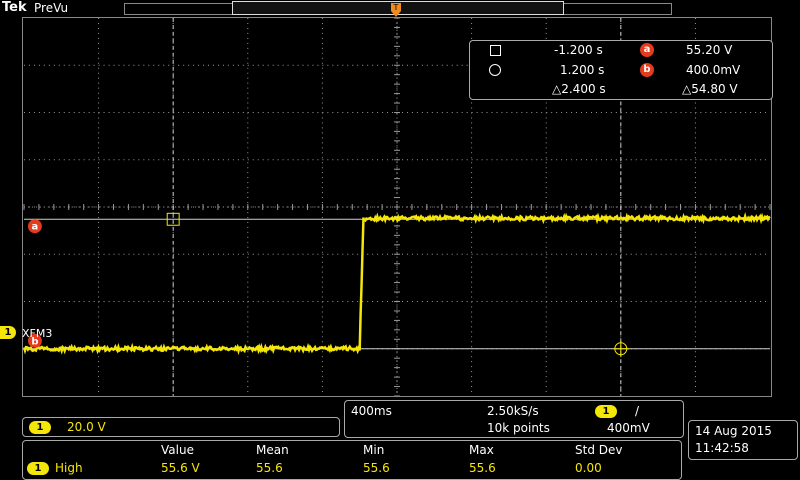  I want to click on meas-row-mean: 55.6, so click(269, 468).